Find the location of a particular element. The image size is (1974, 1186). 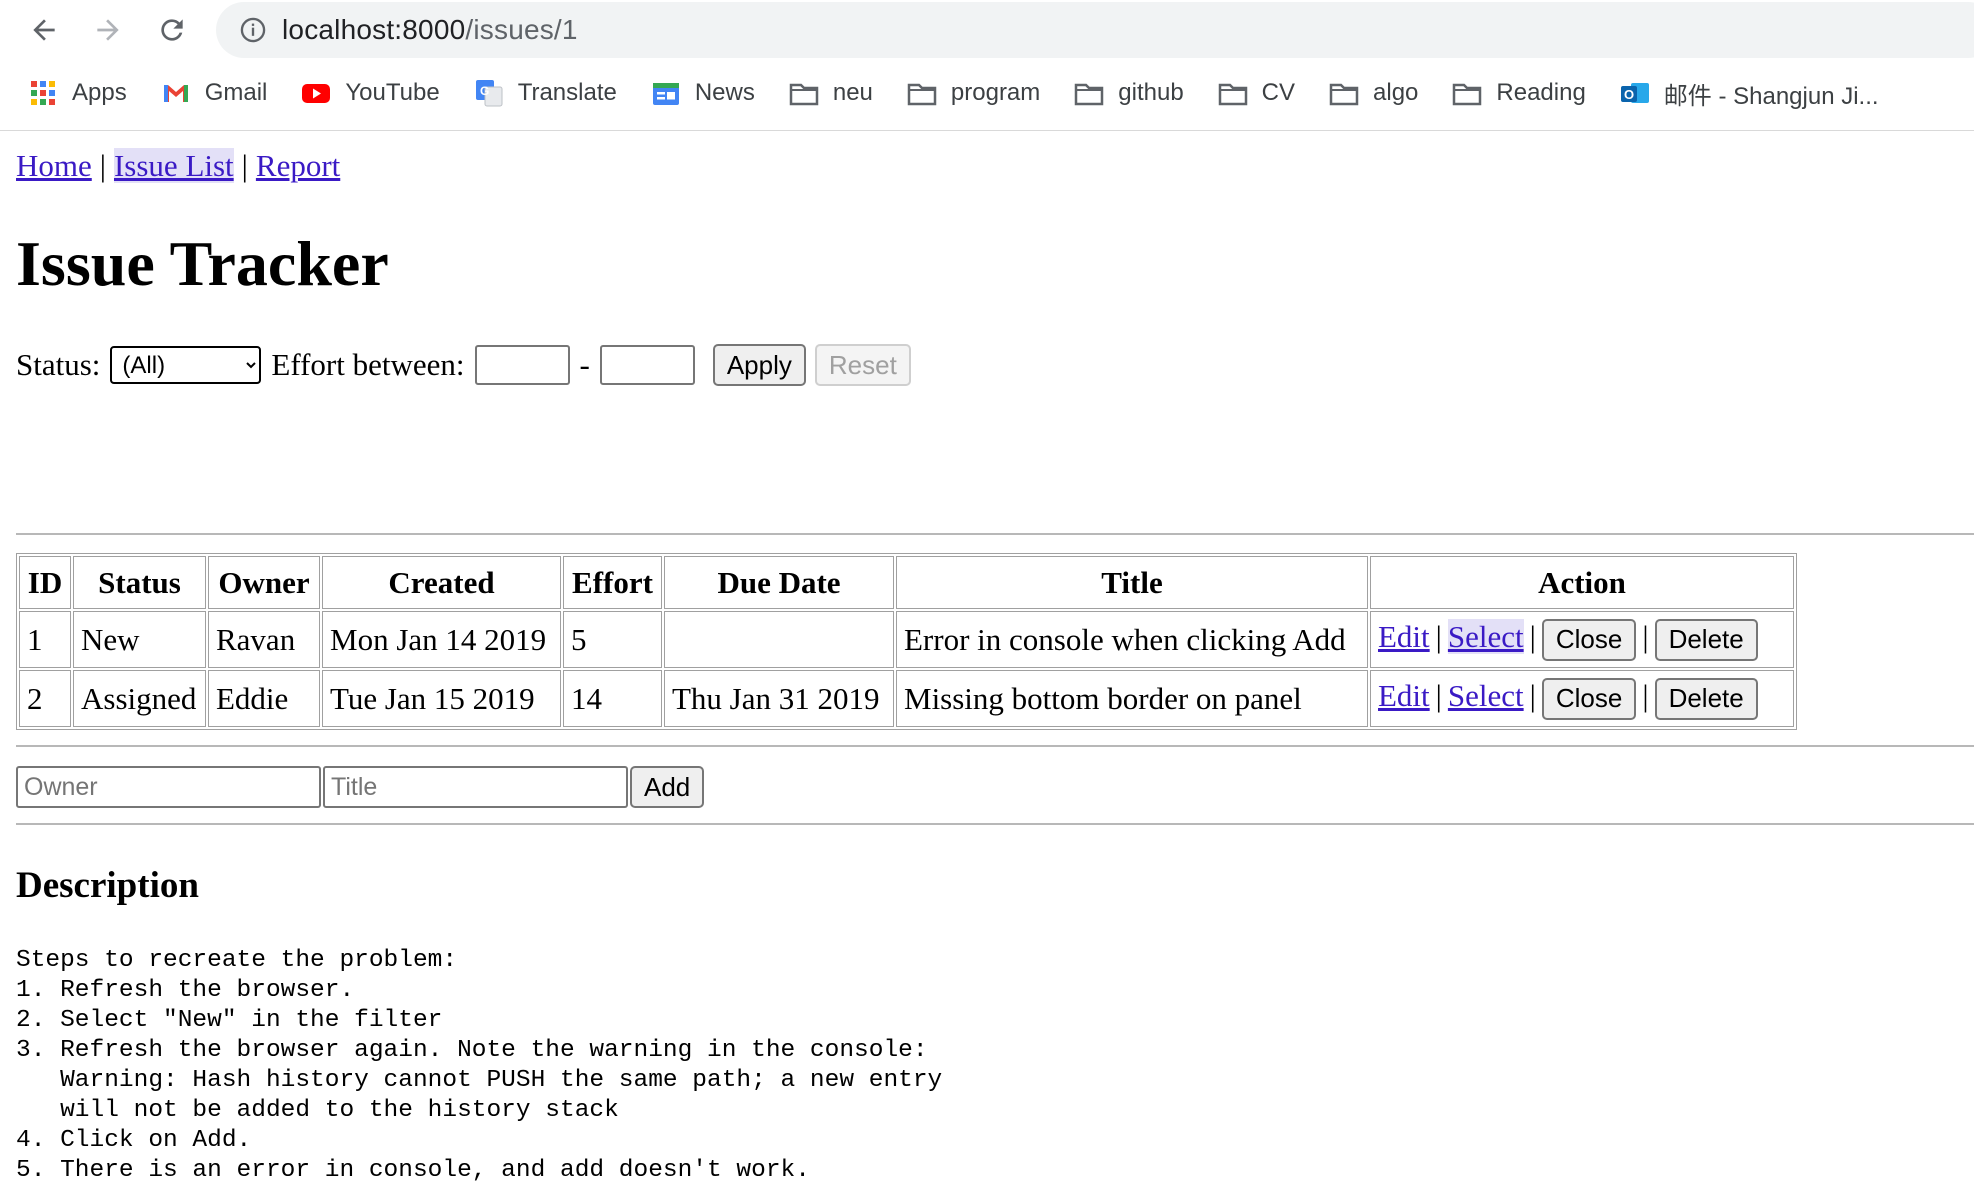

nav-report-link: Report is located at coordinates (298, 165).